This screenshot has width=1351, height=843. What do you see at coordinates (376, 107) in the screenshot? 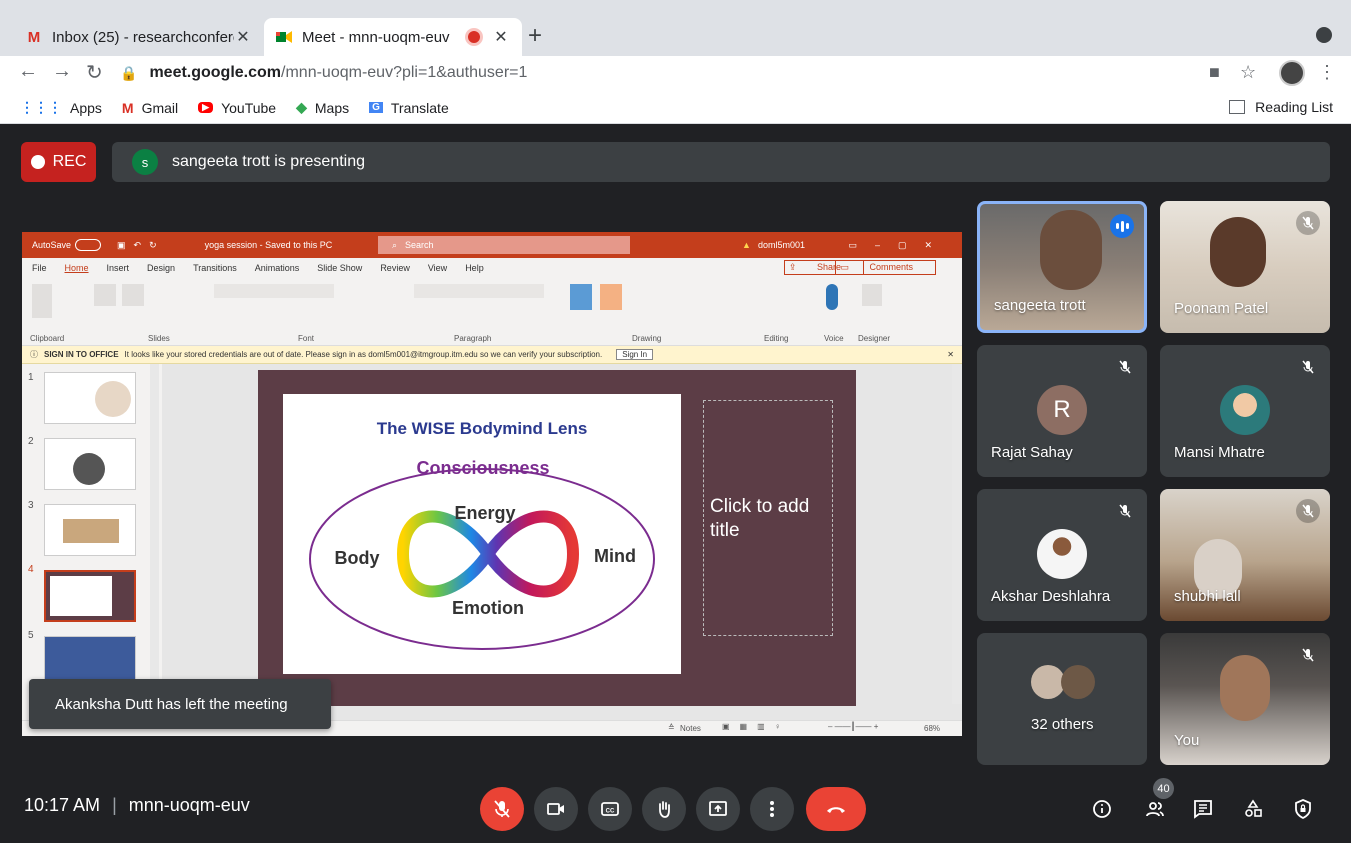
I see `translate-icon: G` at bounding box center [376, 107].